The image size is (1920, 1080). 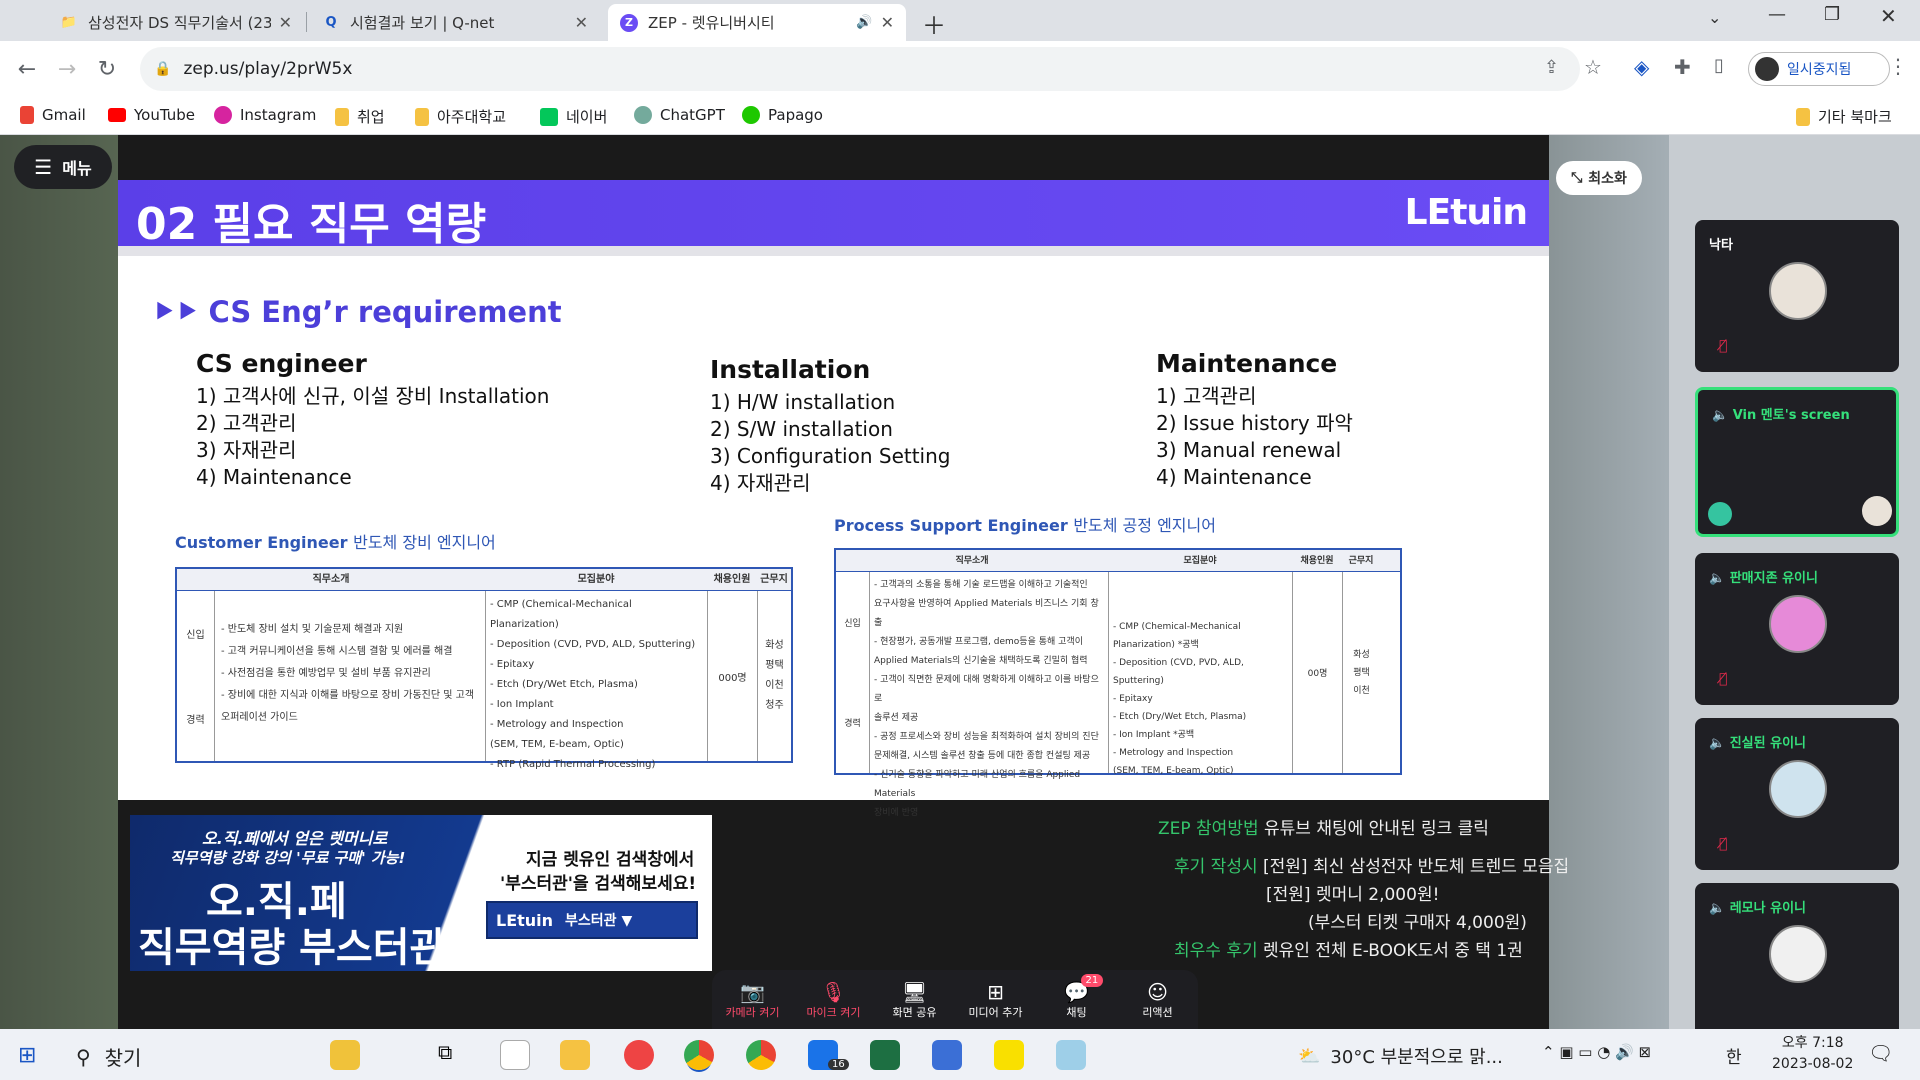 What do you see at coordinates (1797, 296) in the screenshot?
I see `participant-card: 낙타 🎙̸` at bounding box center [1797, 296].